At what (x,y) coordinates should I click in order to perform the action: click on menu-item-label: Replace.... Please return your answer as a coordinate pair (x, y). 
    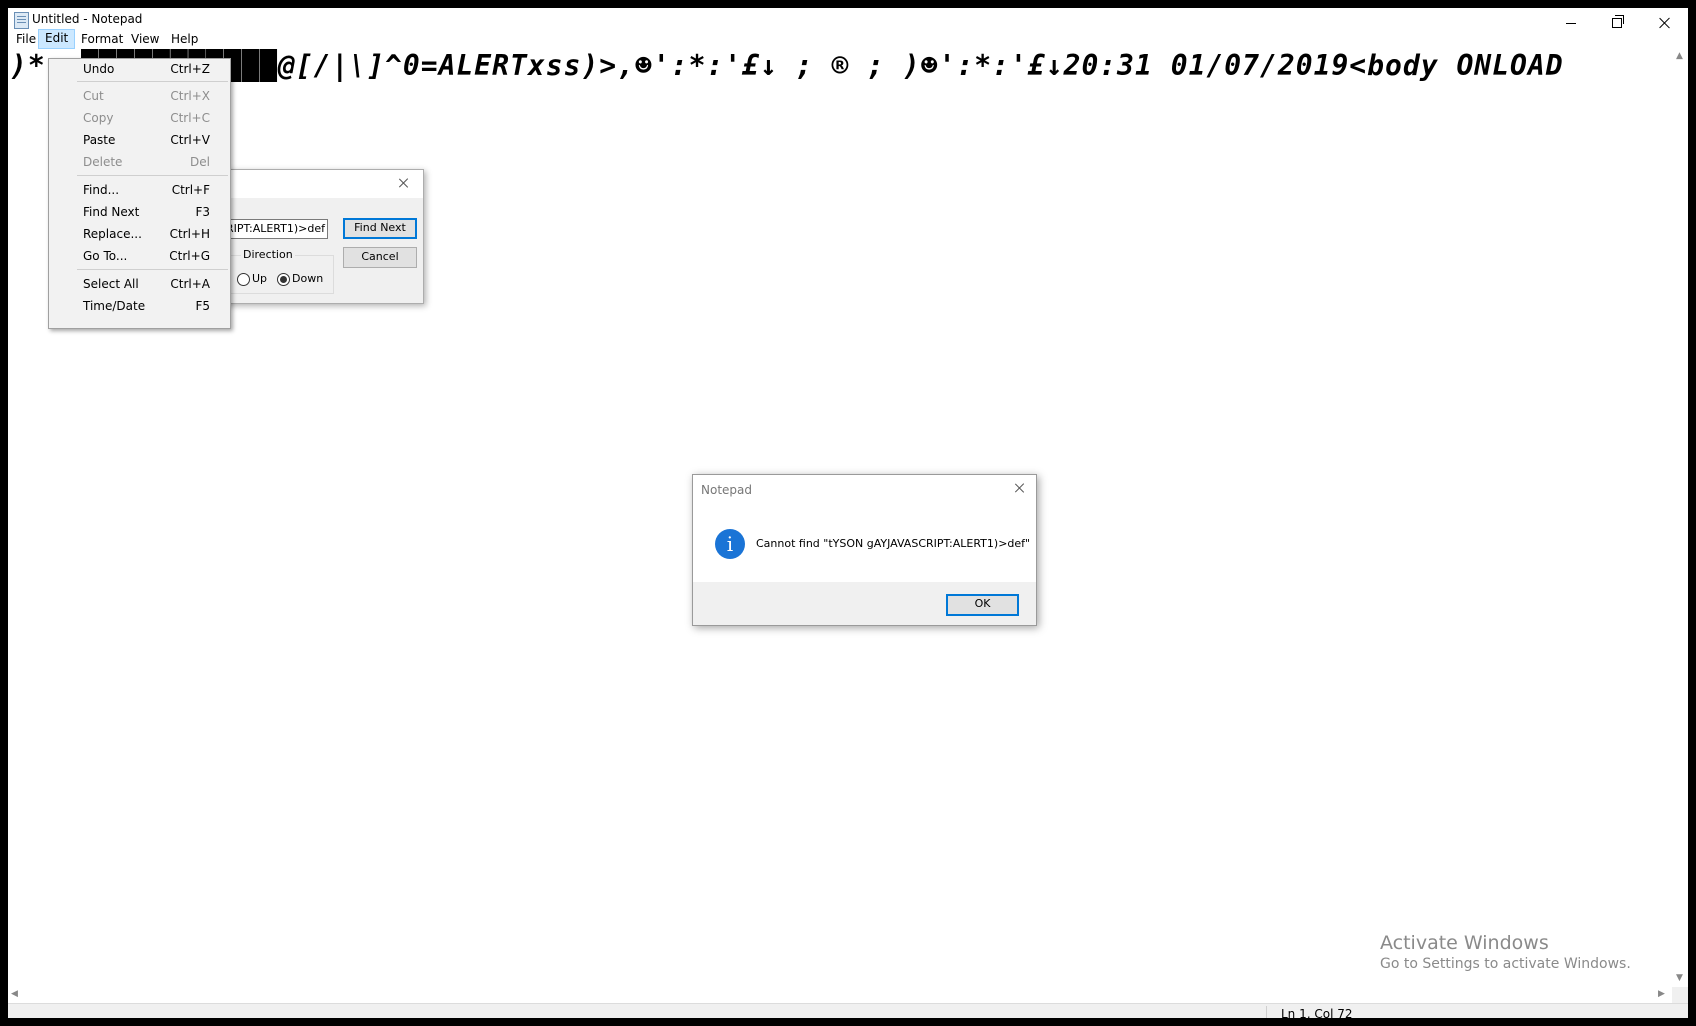
    Looking at the image, I should click on (112, 234).